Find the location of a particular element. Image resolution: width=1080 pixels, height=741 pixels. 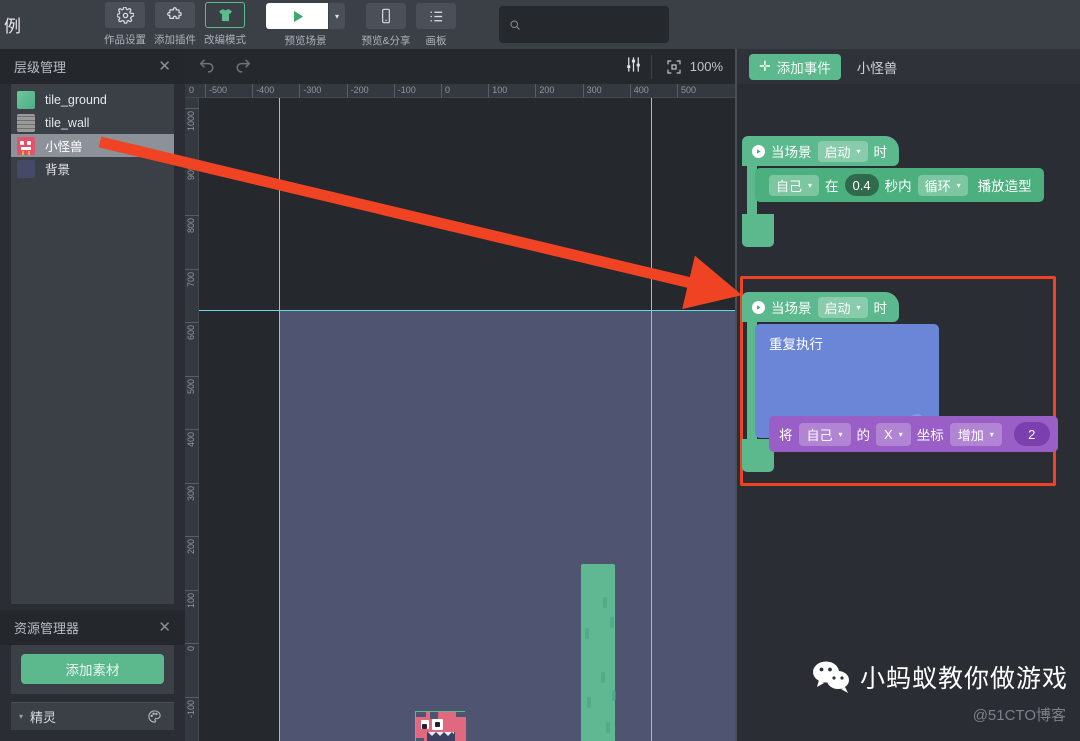

script1-hat-block: 当场景 启动 ▾ 时 is located at coordinates (821, 151).